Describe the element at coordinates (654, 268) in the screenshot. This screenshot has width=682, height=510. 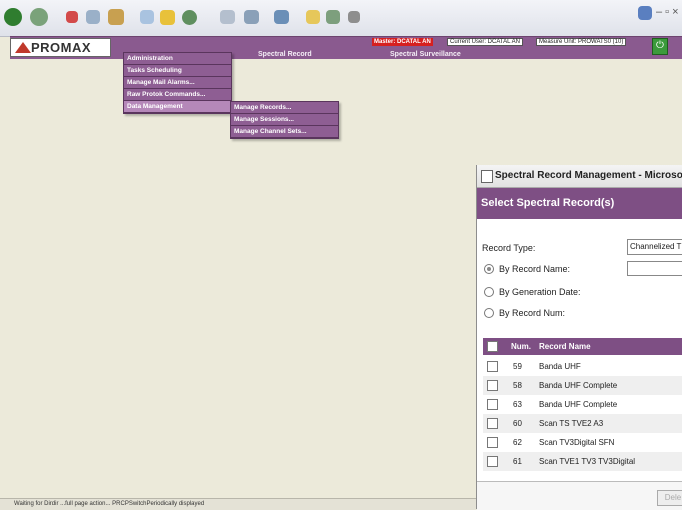
I see `record-name-input` at that location.